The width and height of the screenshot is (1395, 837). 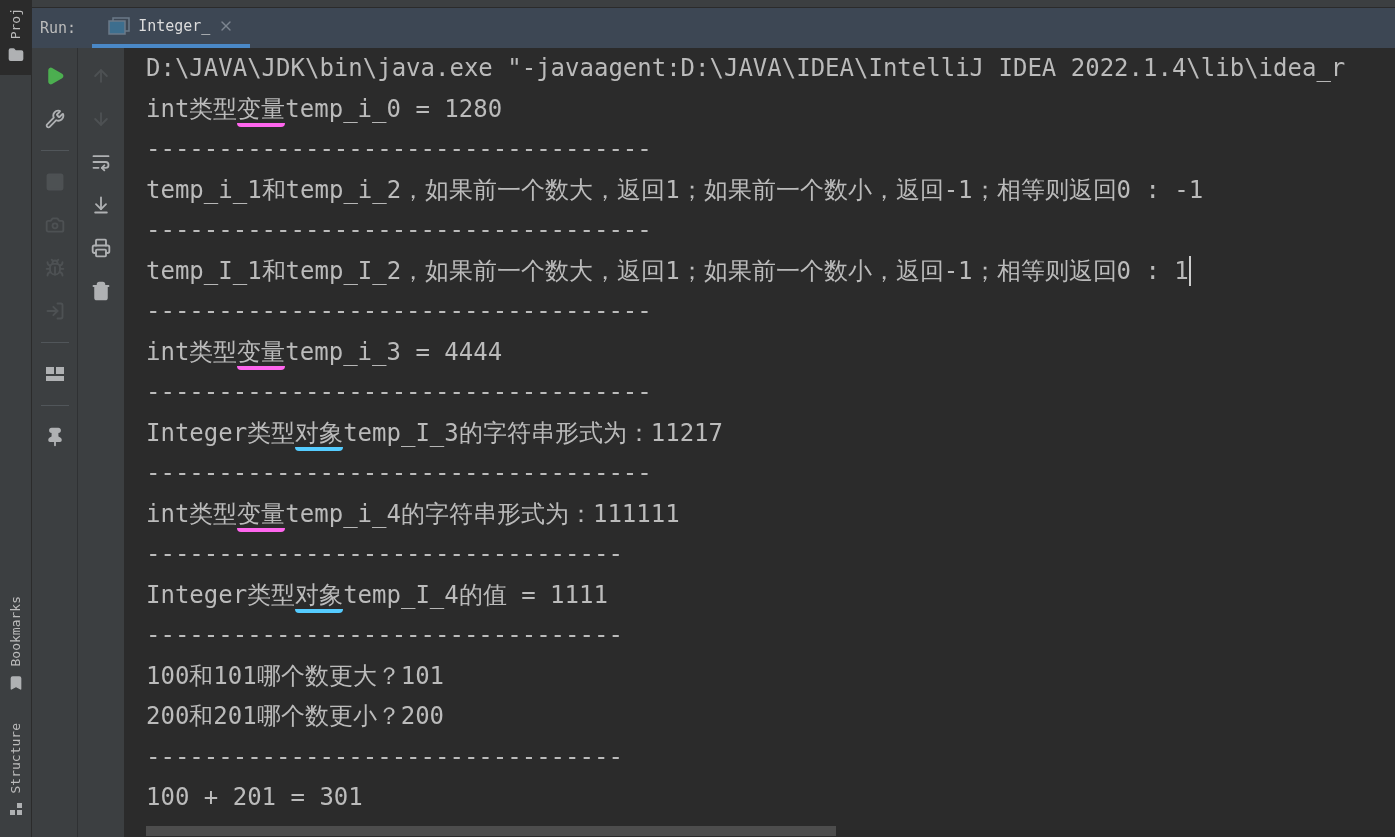 I want to click on console-line: 100和101哪个数更大？101, so click(x=295, y=675).